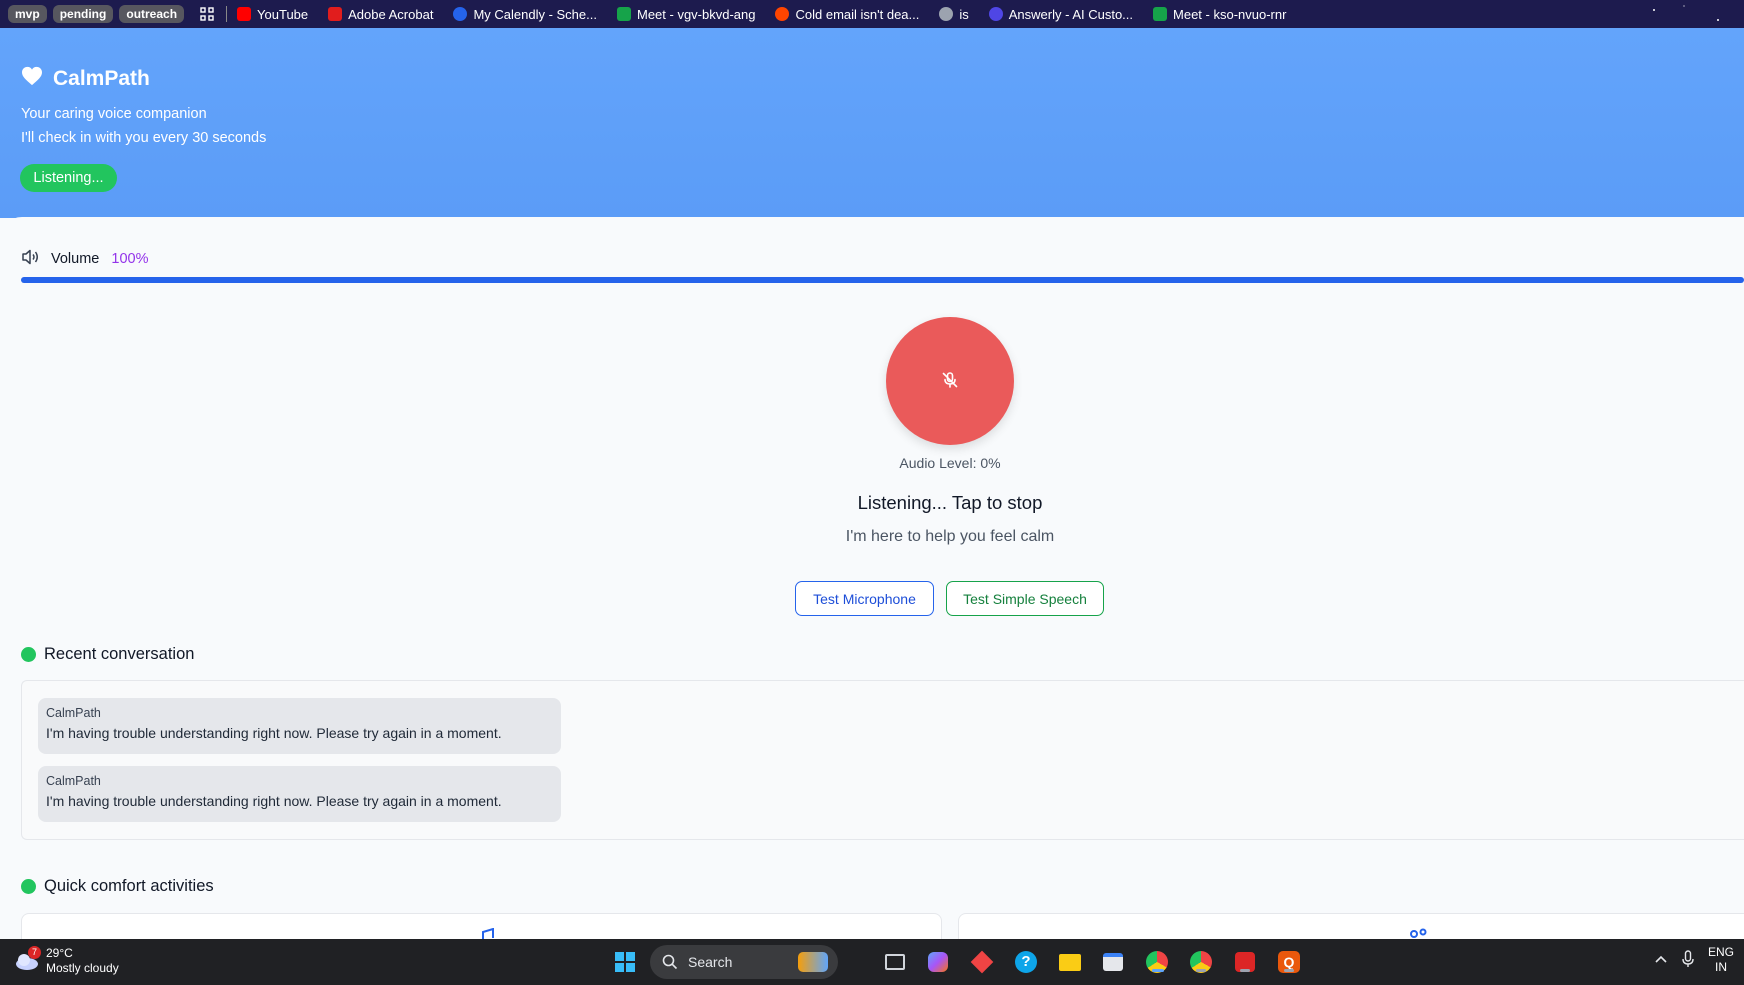 The height and width of the screenshot is (985, 1744). I want to click on volume-row: Volume 100%, so click(84, 259).